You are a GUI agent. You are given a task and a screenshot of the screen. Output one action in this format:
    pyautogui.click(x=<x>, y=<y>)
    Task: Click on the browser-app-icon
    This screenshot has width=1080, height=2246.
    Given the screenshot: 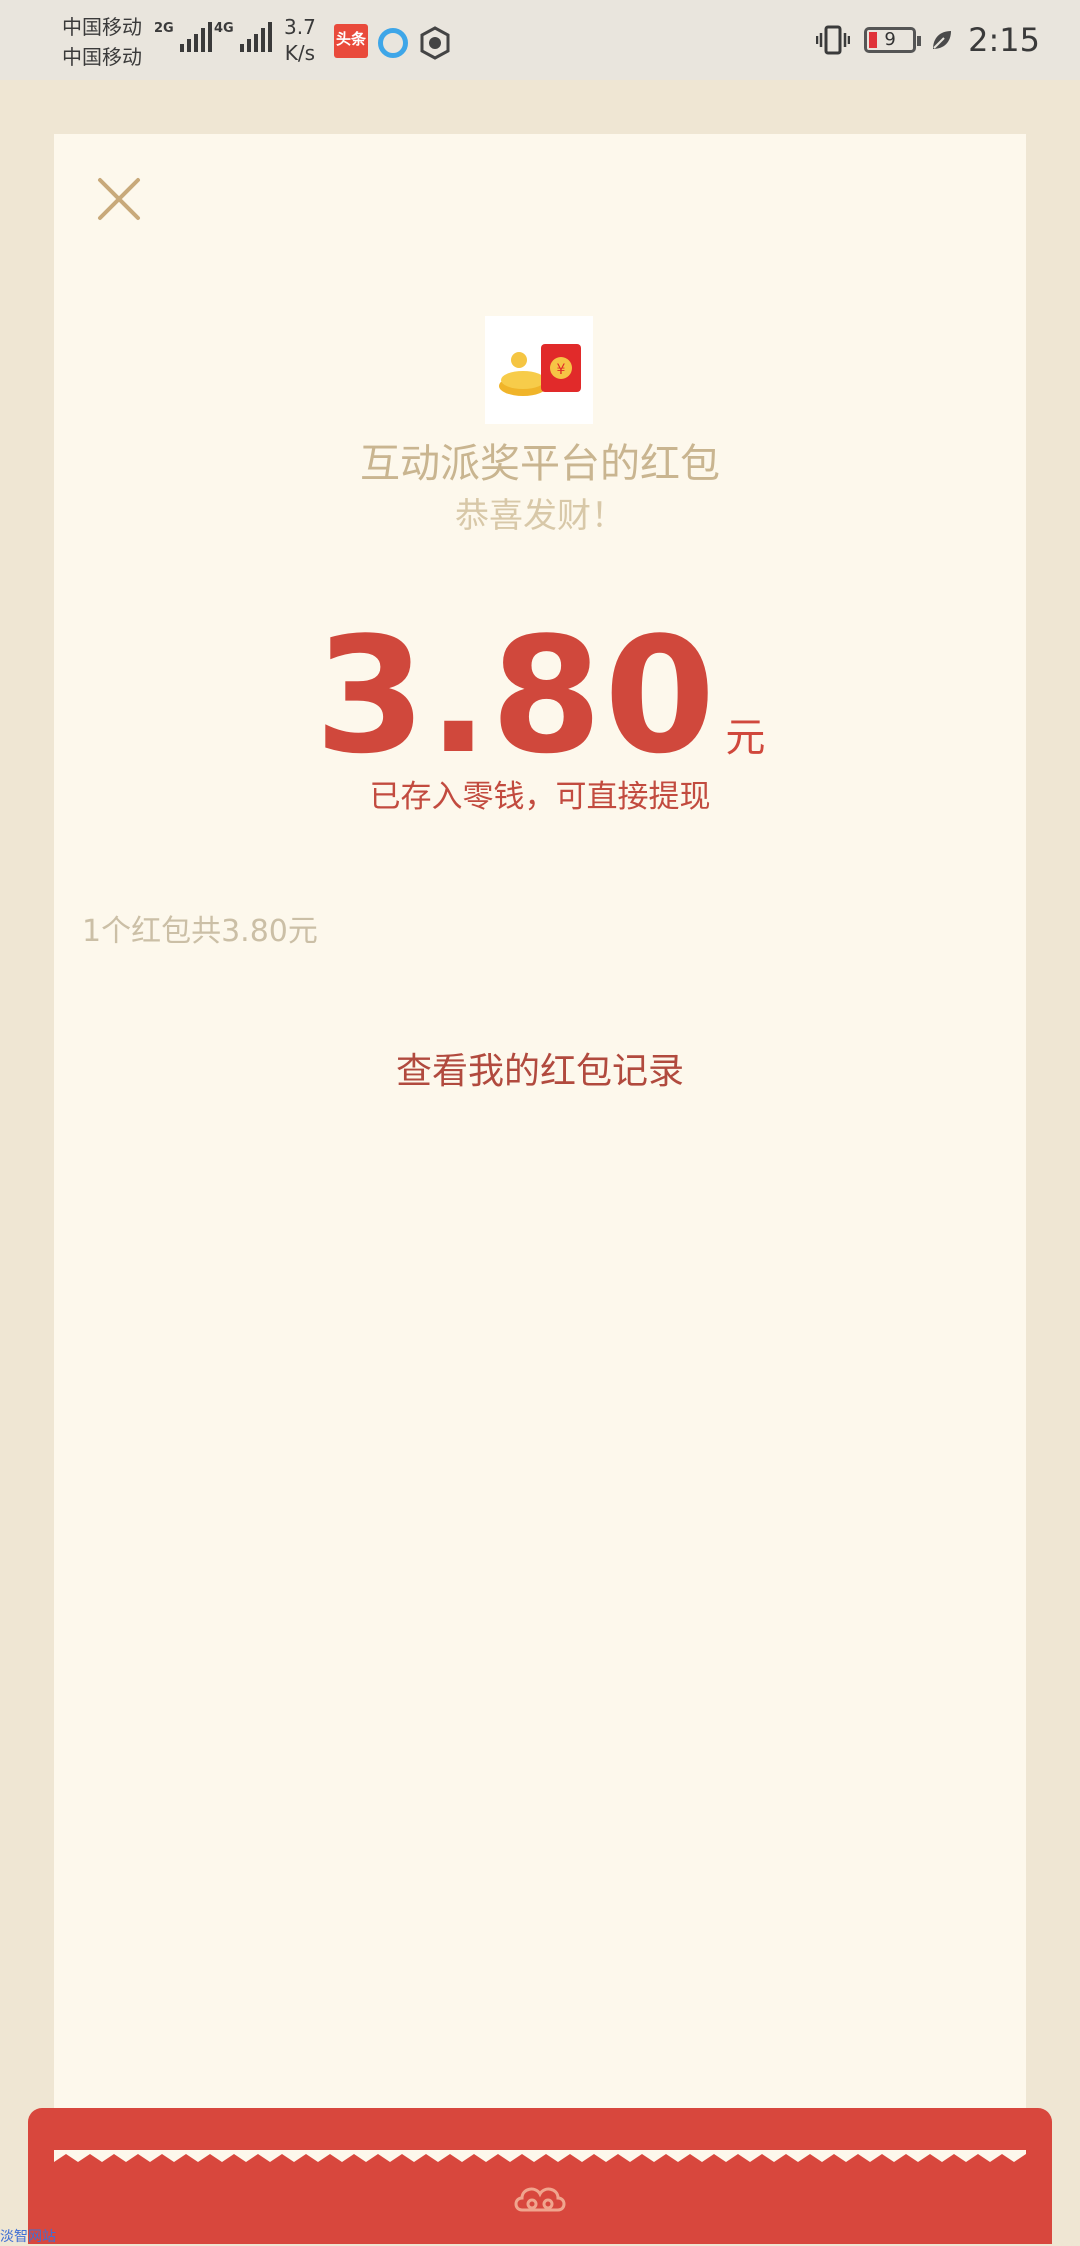 What is the action you would take?
    pyautogui.click(x=393, y=43)
    